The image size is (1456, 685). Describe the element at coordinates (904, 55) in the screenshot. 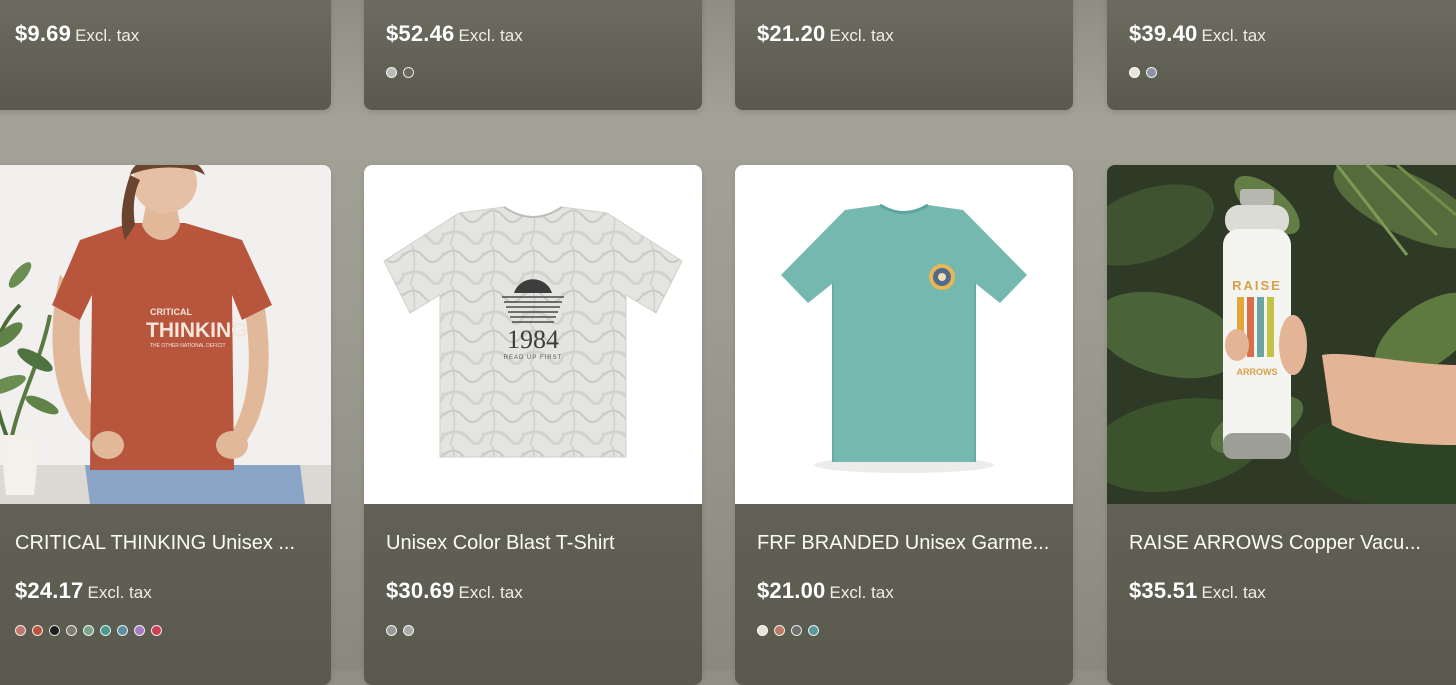

I see `product-card-top-3: $21.20 Excl. tax` at that location.